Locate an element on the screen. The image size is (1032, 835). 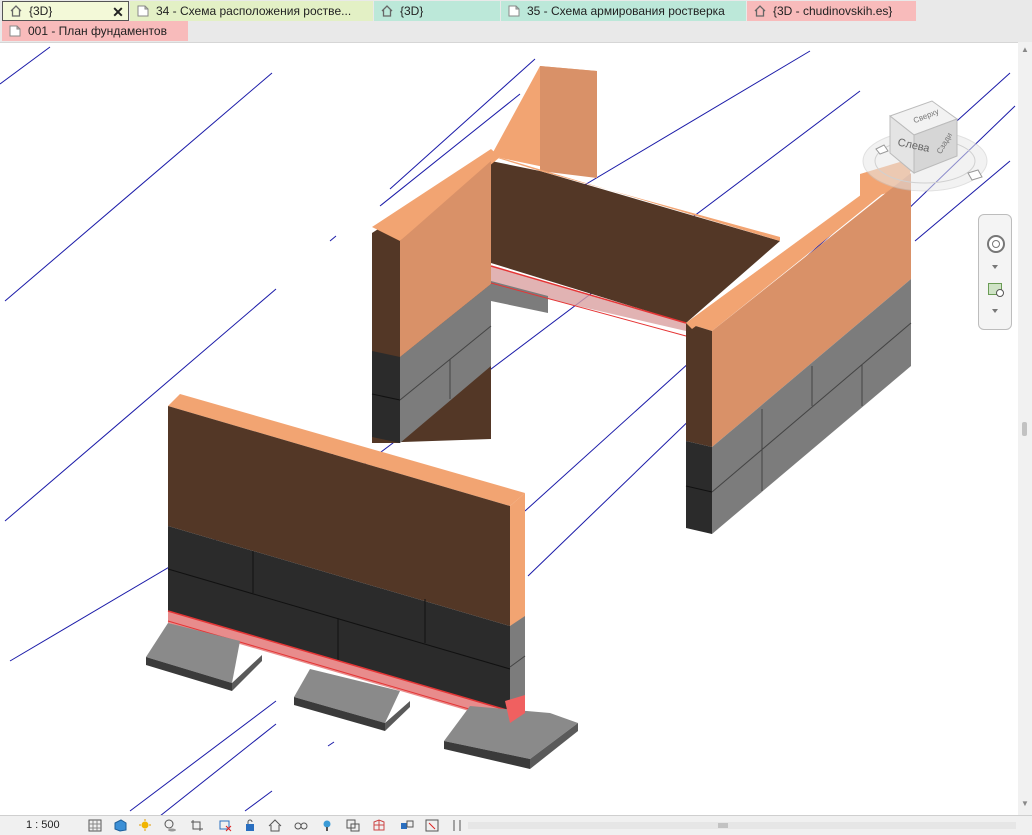
tab-3d-user-view: {3D - chudinovskih.es} is located at coordinates (831, 11).